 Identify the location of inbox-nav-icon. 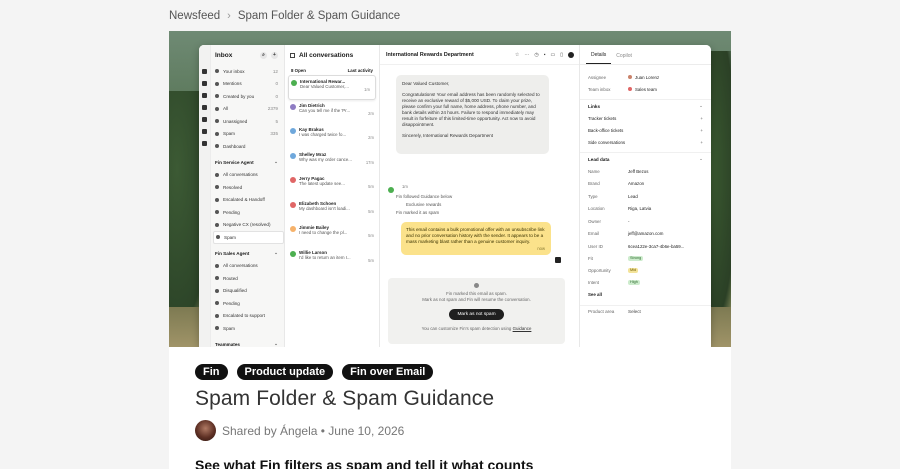
(204, 71).